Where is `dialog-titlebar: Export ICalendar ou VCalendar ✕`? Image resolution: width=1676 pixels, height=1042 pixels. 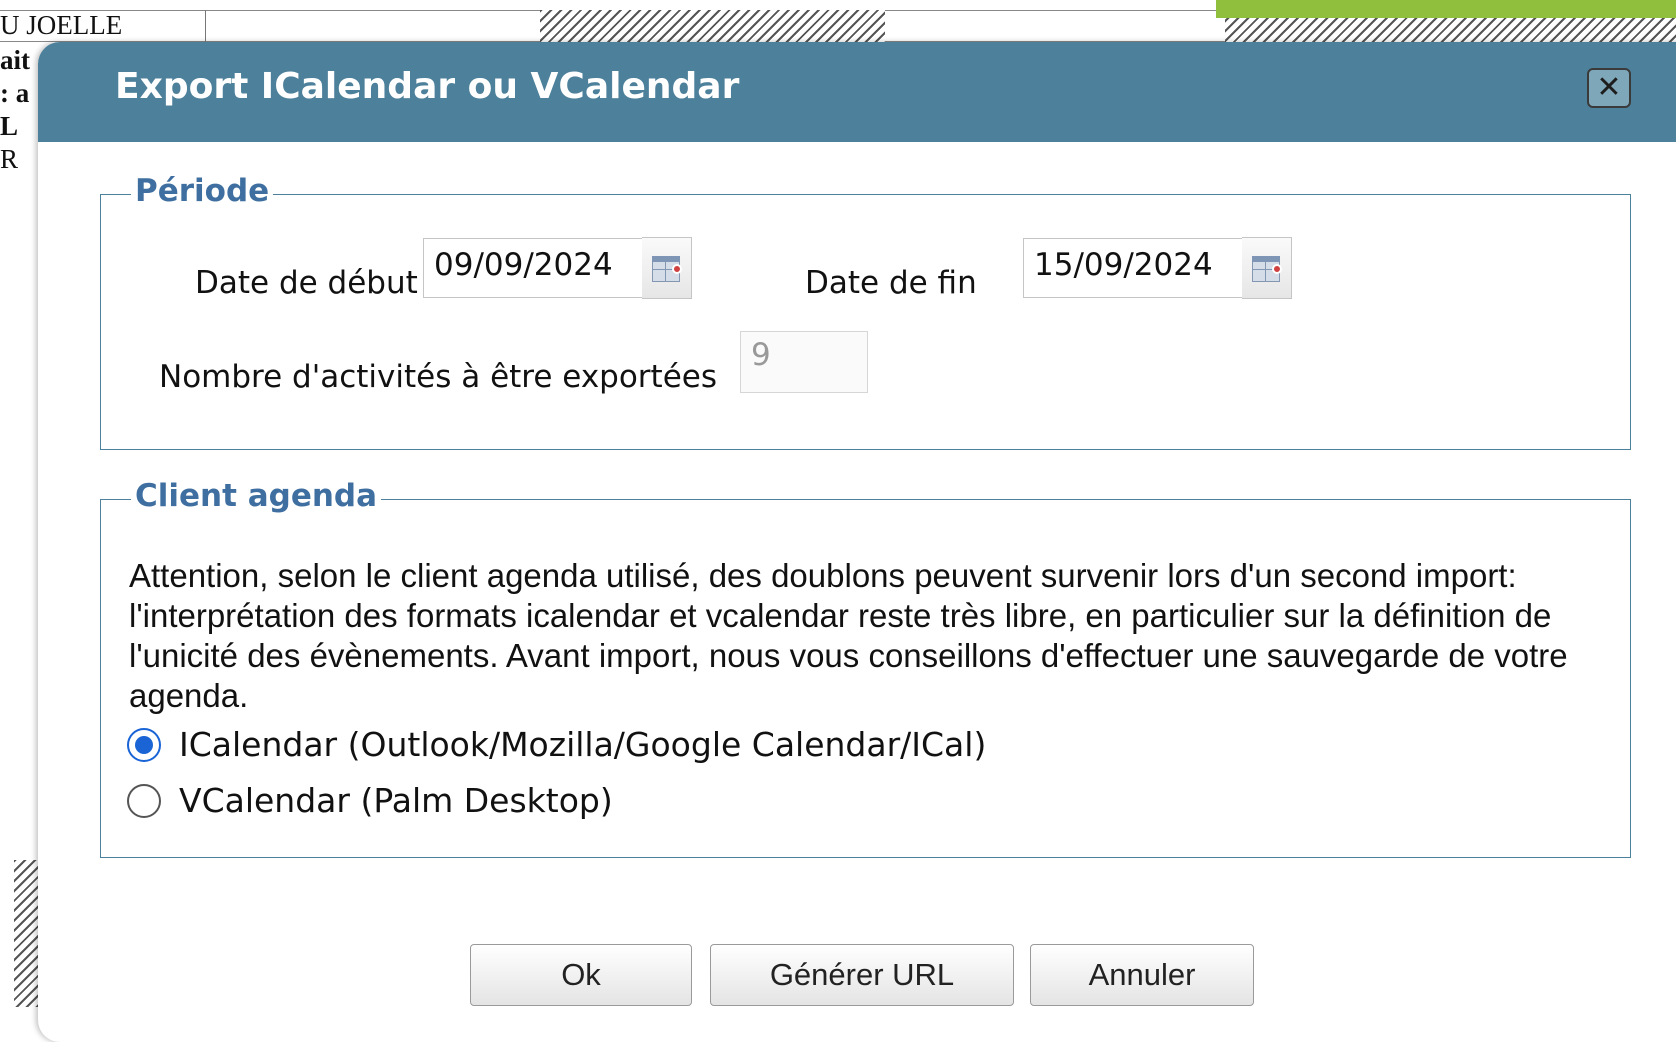 dialog-titlebar: Export ICalendar ou VCalendar ✕ is located at coordinates (857, 92).